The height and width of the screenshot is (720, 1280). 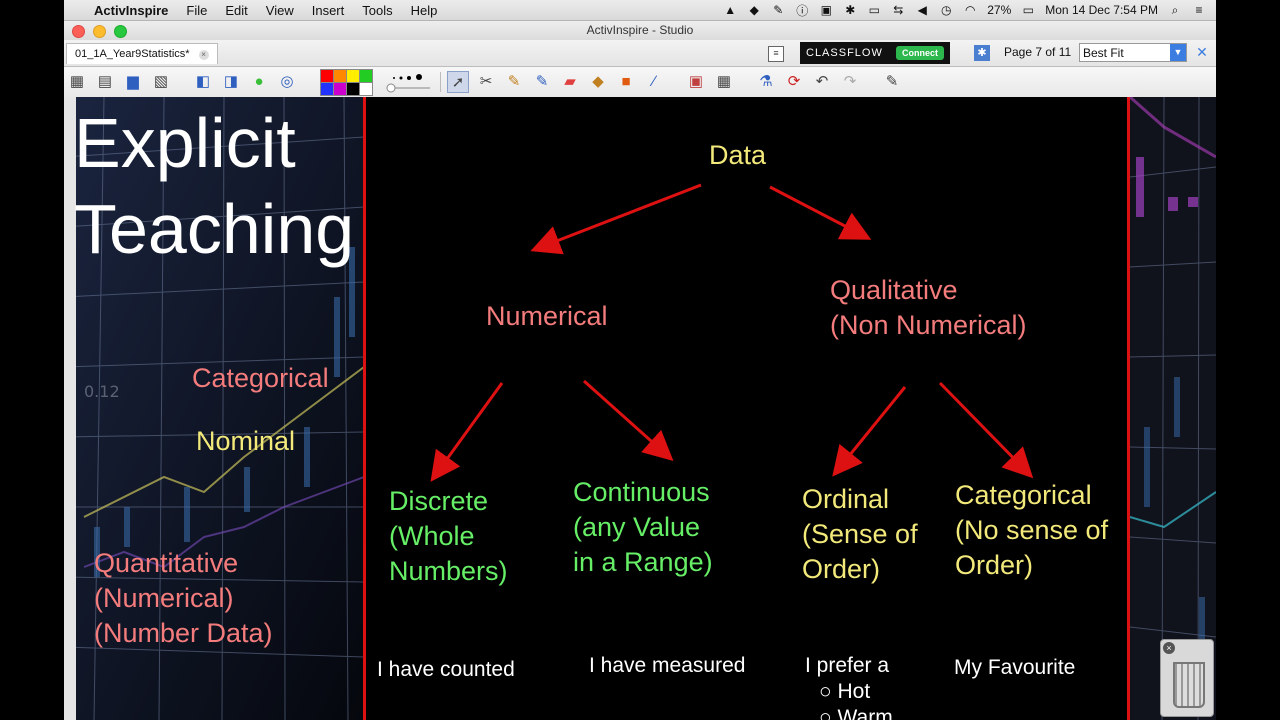 I want to click on notification-center-icon: ≡, so click(x=1199, y=10).